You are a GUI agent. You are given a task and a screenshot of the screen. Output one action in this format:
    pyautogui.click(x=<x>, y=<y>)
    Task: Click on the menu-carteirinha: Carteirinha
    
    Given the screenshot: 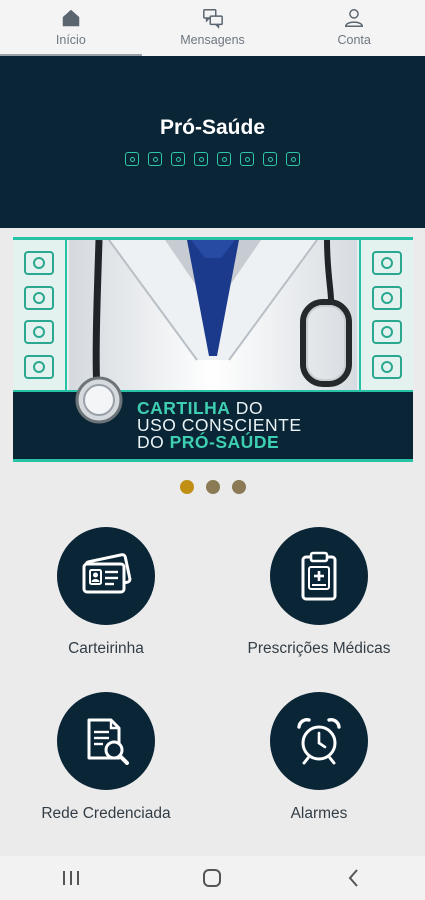 What is the action you would take?
    pyautogui.click(x=106, y=592)
    